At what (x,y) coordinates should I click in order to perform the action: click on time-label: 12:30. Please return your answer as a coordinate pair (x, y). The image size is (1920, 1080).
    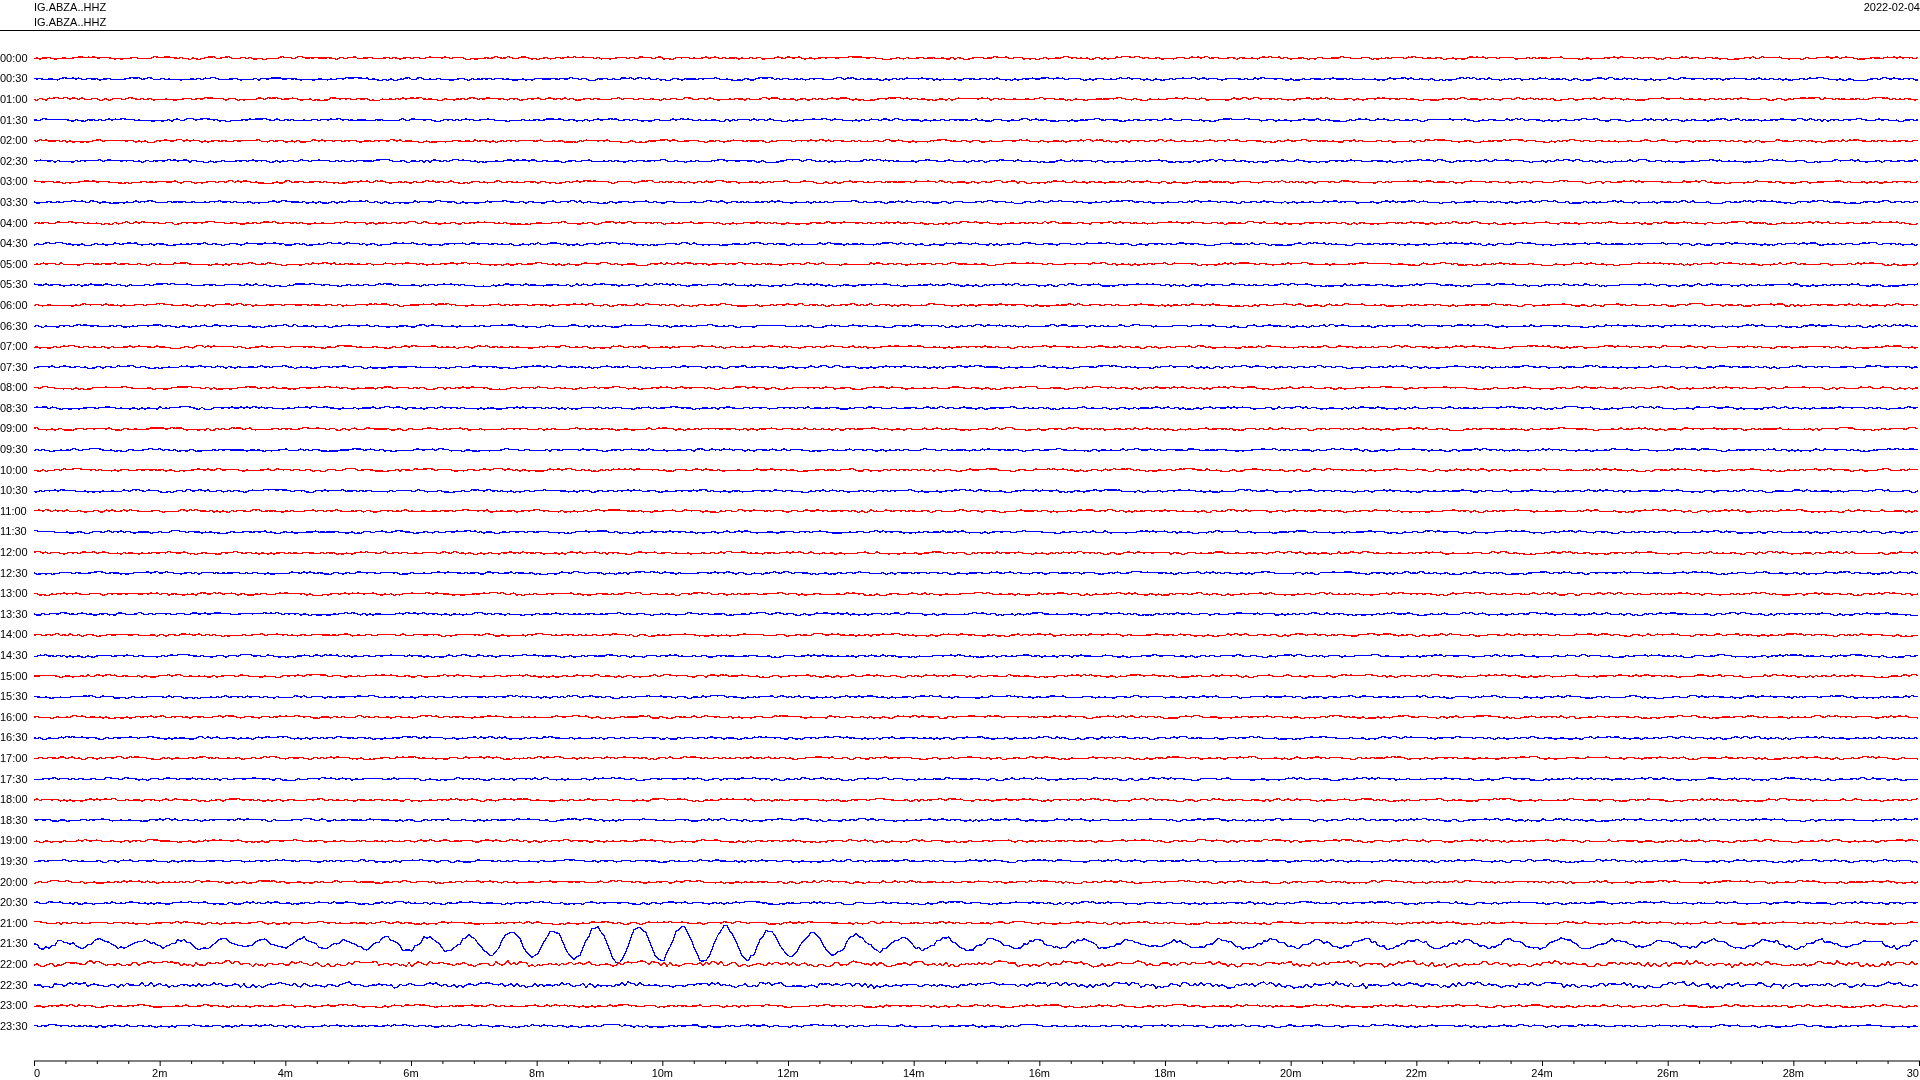
    Looking at the image, I should click on (14, 573).